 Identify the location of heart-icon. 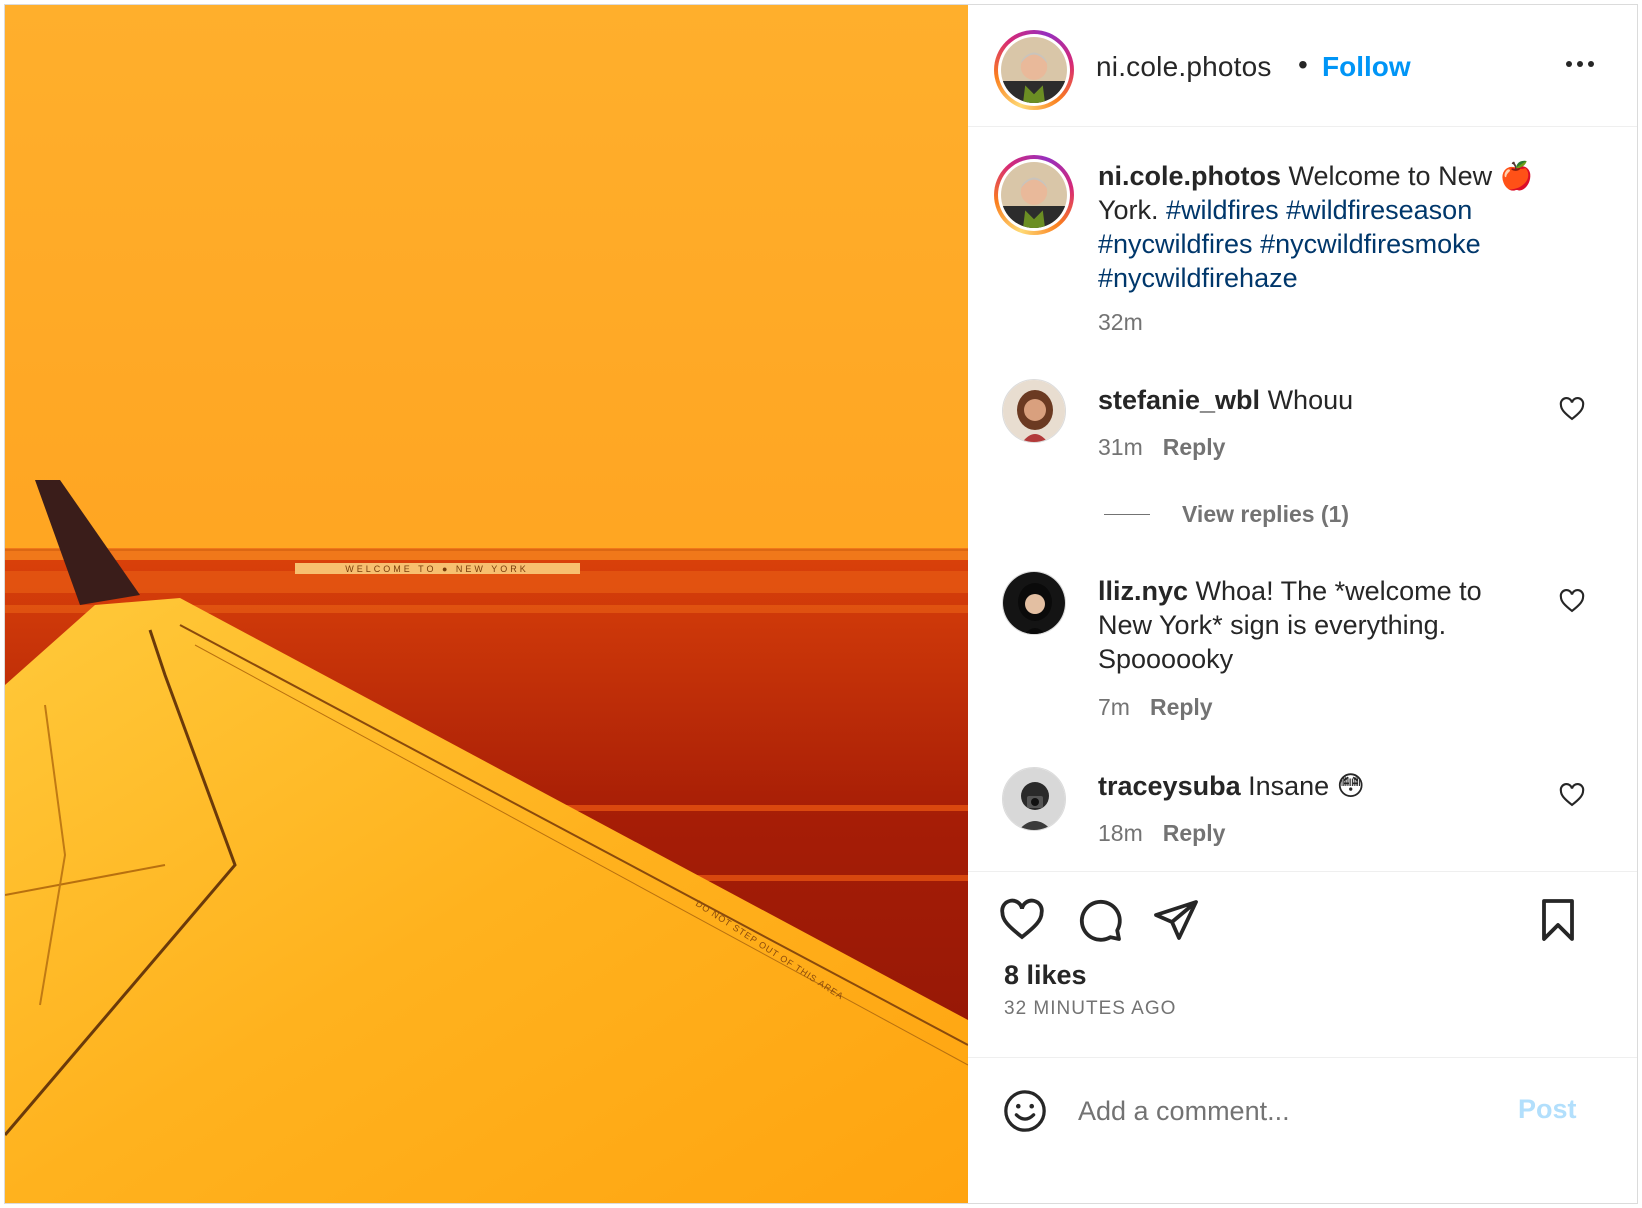
(1022, 920).